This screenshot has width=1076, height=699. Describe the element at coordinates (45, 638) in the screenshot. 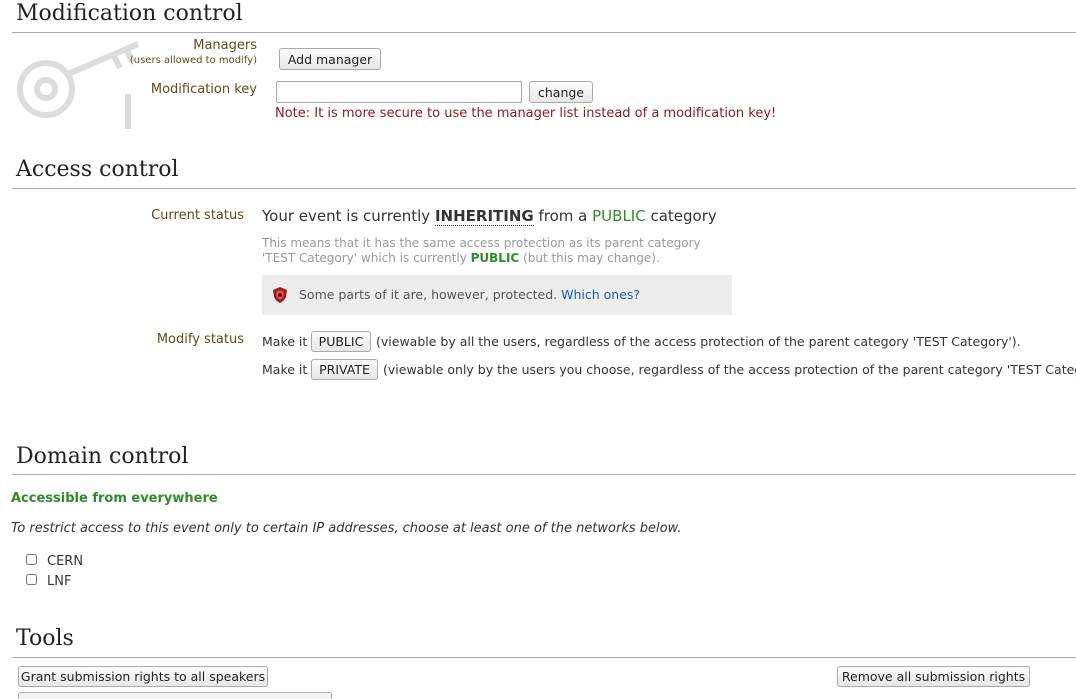

I see `tools-title: Tools` at that location.